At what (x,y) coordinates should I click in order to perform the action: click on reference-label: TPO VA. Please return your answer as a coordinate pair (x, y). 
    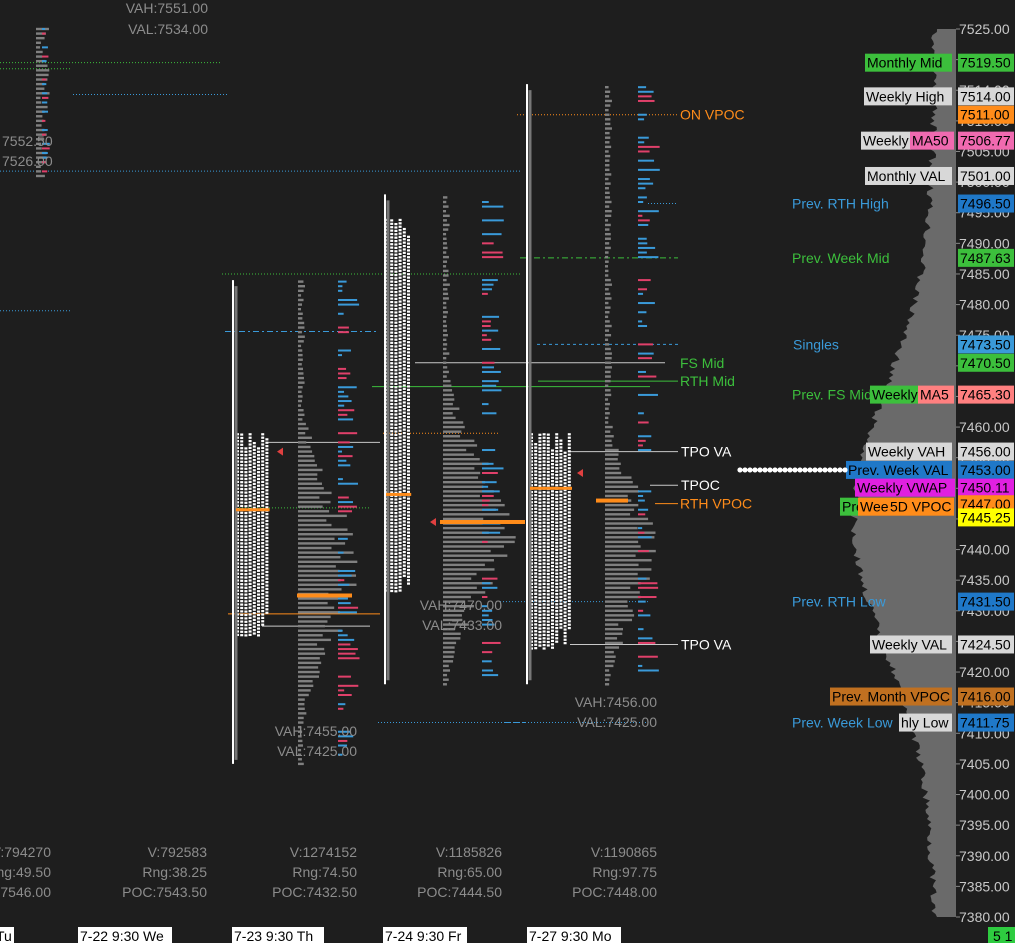
    Looking at the image, I should click on (706, 644).